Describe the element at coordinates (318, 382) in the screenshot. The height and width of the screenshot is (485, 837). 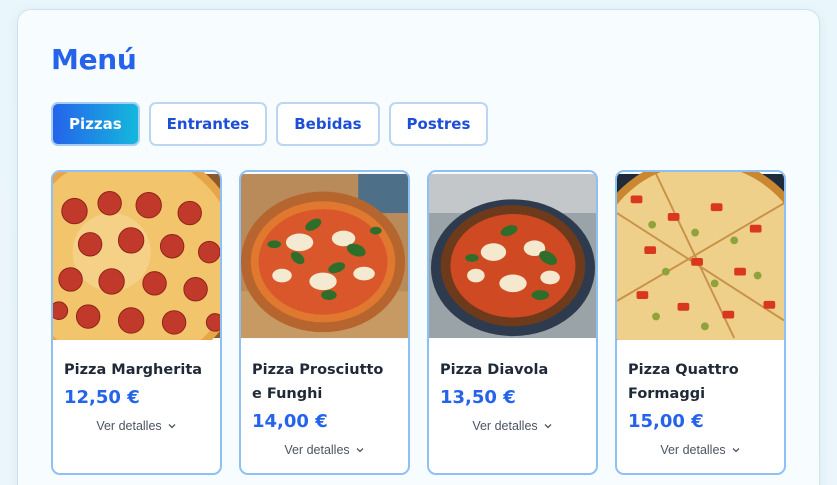
I see `product-name: Pizza Prosciutto e Funghi` at that location.